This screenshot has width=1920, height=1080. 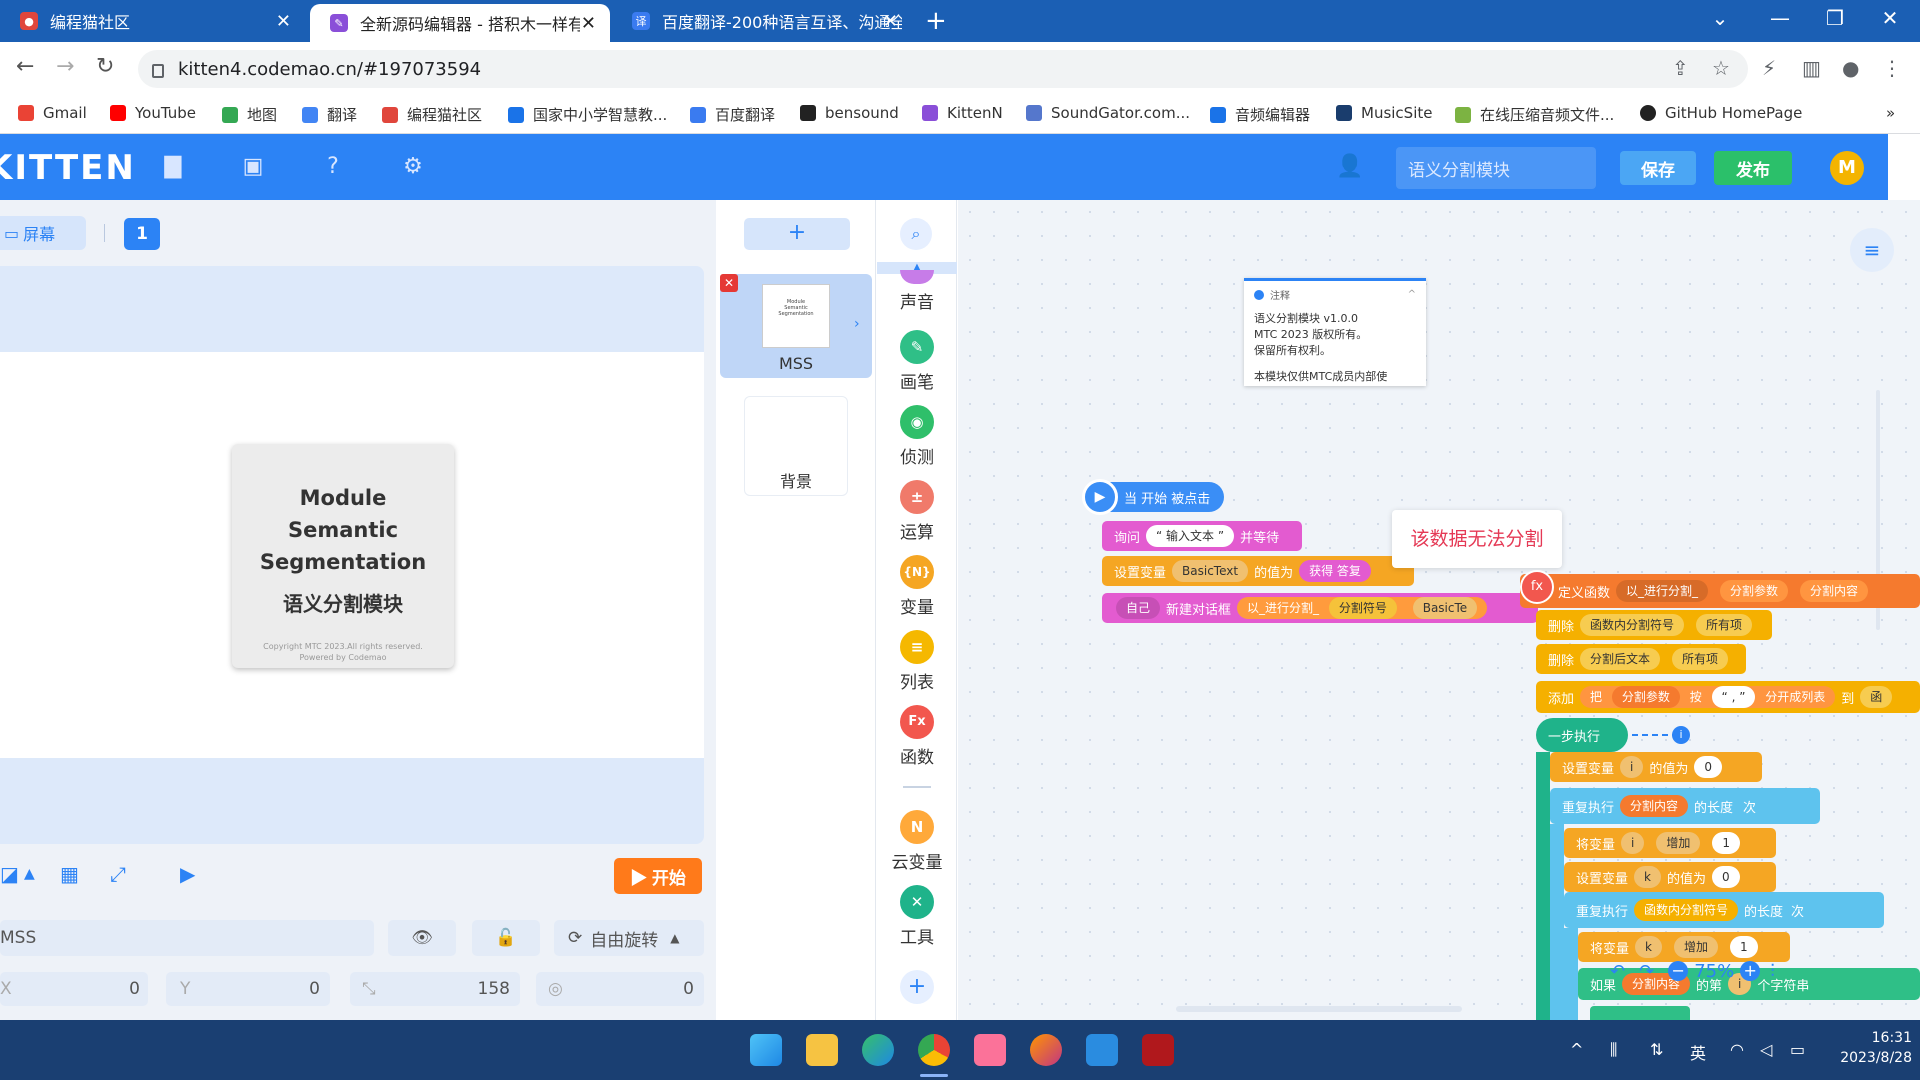 What do you see at coordinates (1656, 767) in the screenshot?
I see `block-set-variable-i: 设置变量 i 的值为 0` at bounding box center [1656, 767].